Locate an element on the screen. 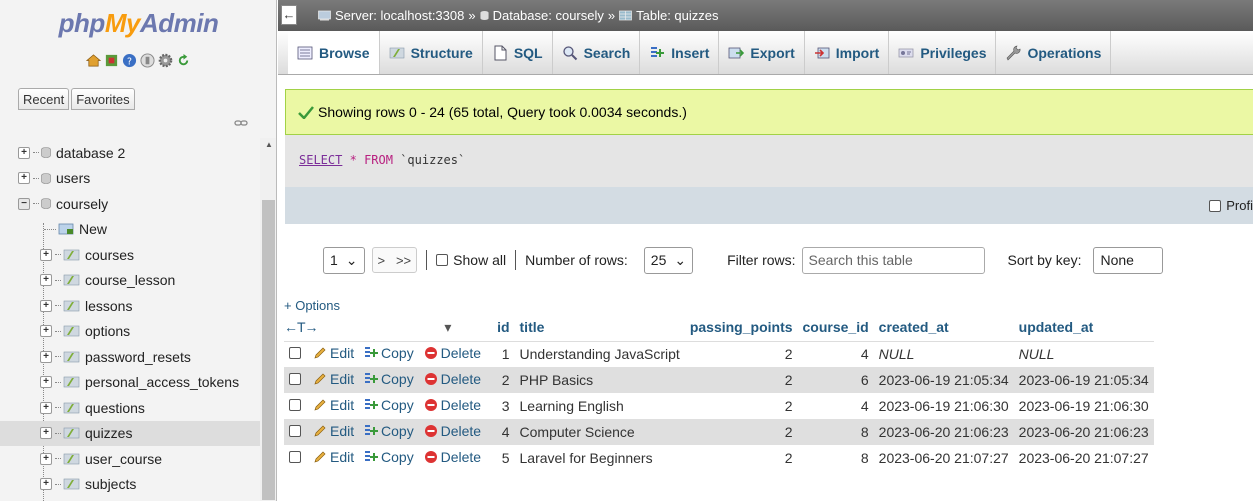  sort-select: None is located at coordinates (1128, 260).